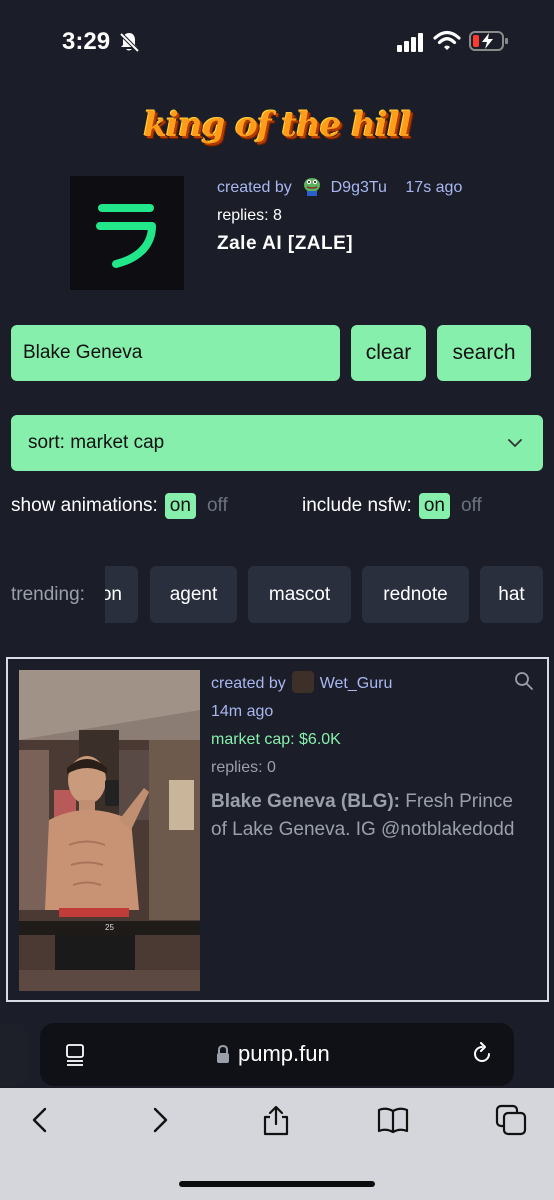 This screenshot has width=554, height=1200. What do you see at coordinates (40, 1120) in the screenshot?
I see `back-icon` at bounding box center [40, 1120].